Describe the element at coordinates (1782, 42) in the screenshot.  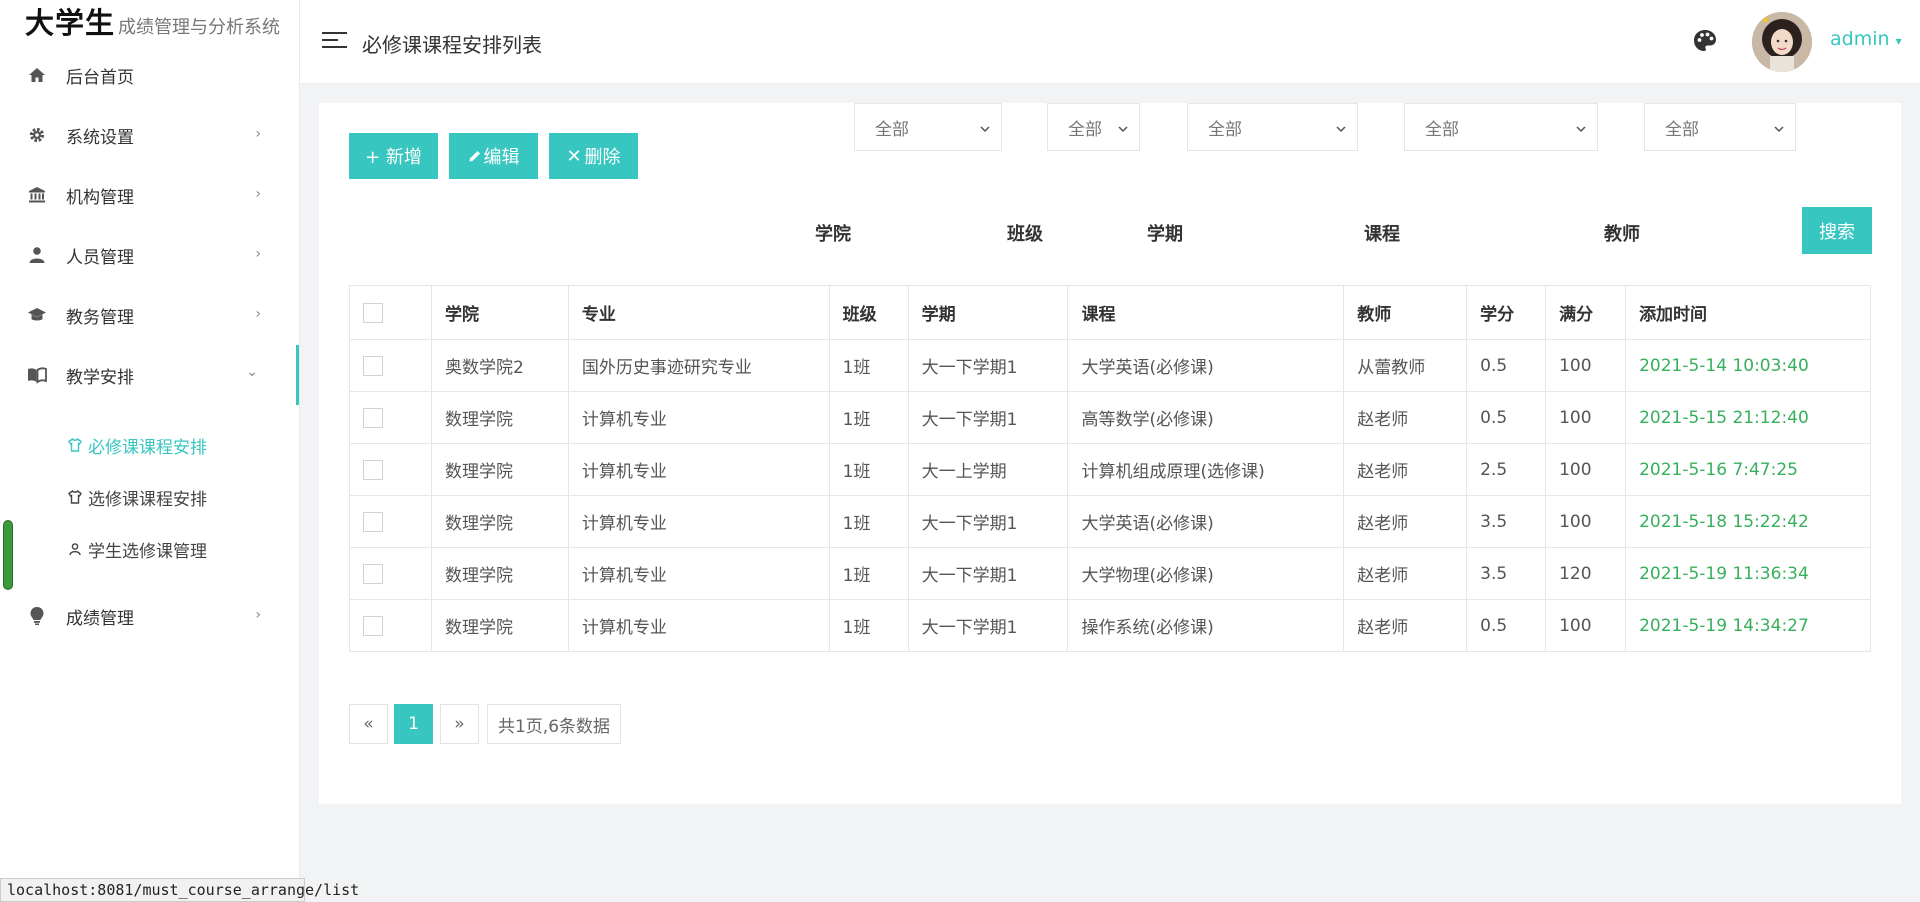
I see `avatar` at that location.